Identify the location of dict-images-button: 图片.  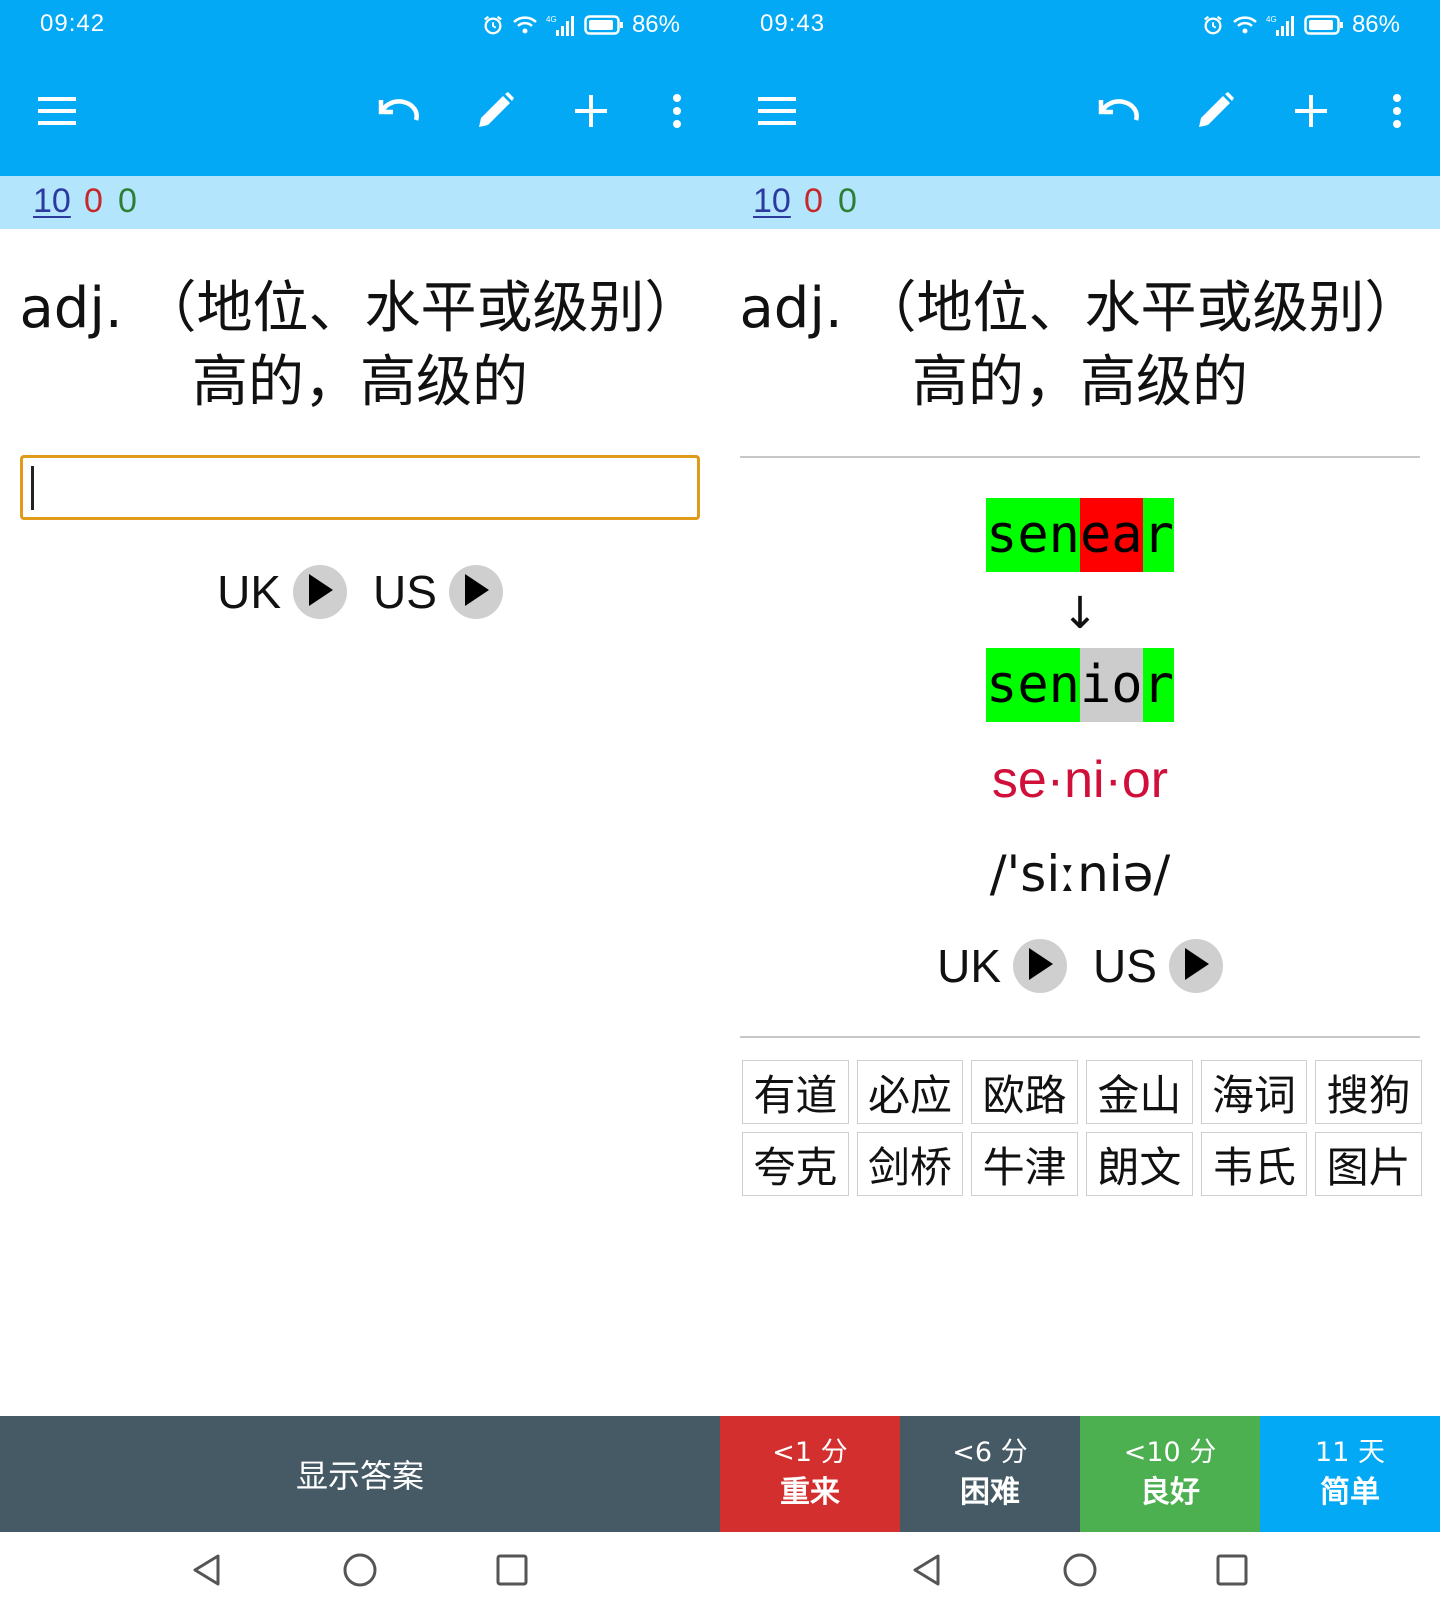
(1368, 1164).